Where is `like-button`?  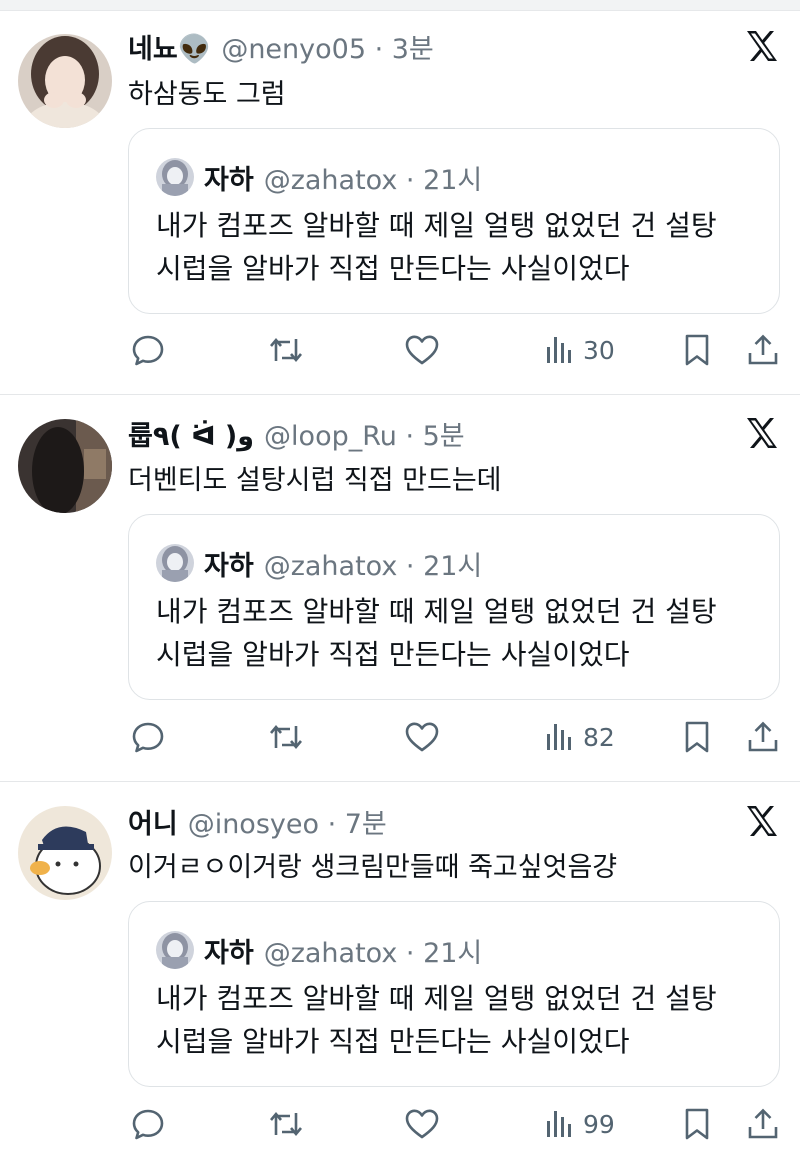
like-button is located at coordinates (422, 1124).